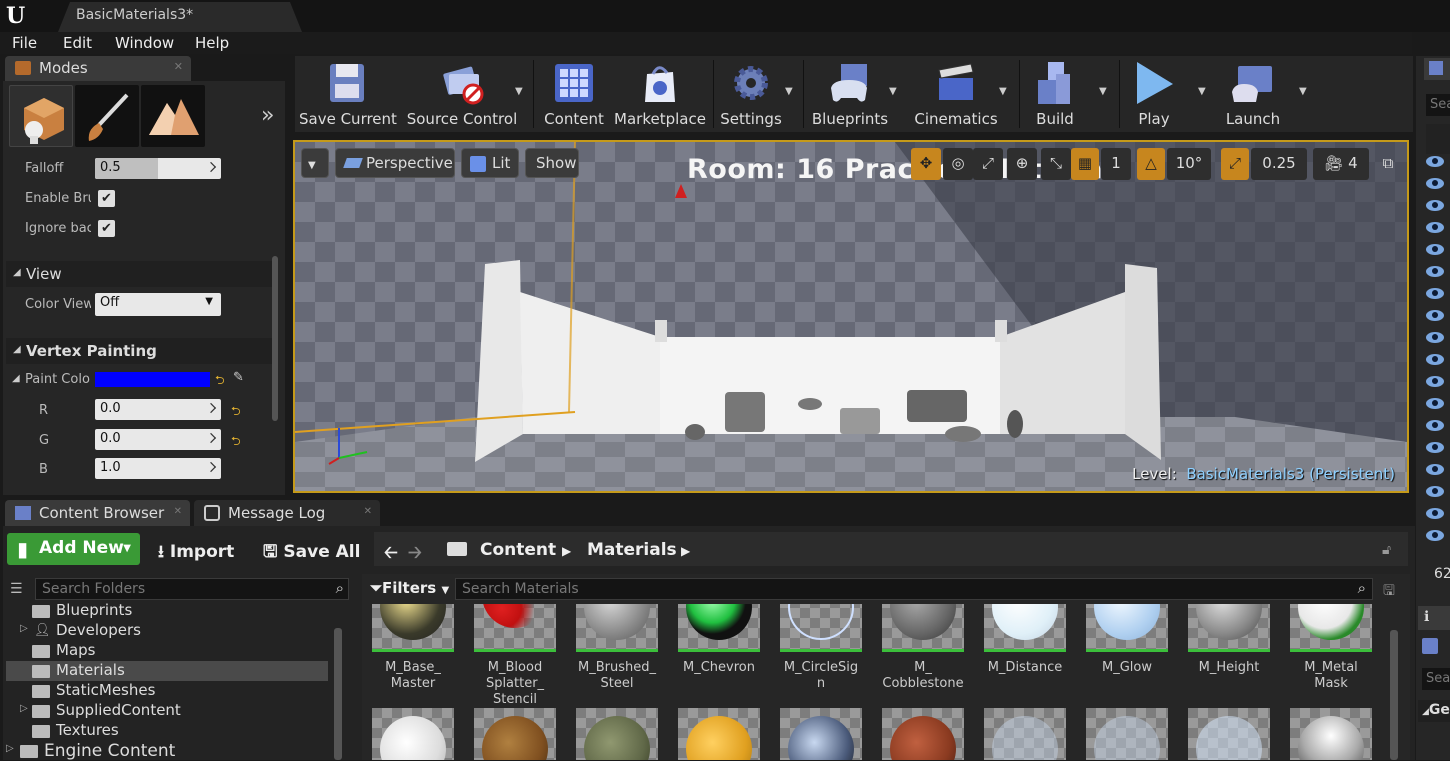 Image resolution: width=1450 pixels, height=761 pixels. I want to click on paint-color-swatch, so click(152, 379).